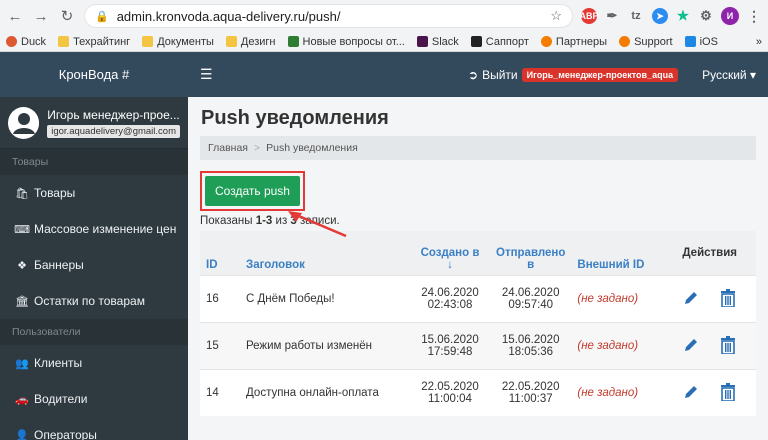  What do you see at coordinates (94, 301) in the screenshot?
I see `sidebar-item-stock: 🏛 Остатки по товарам` at bounding box center [94, 301].